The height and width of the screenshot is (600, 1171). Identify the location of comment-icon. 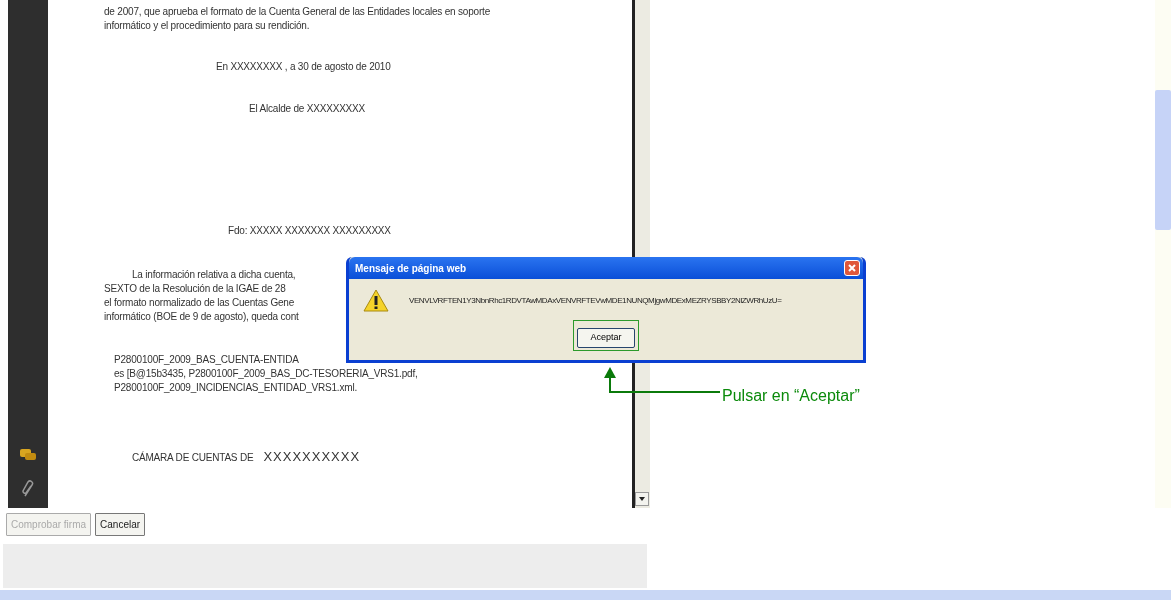
(28, 455).